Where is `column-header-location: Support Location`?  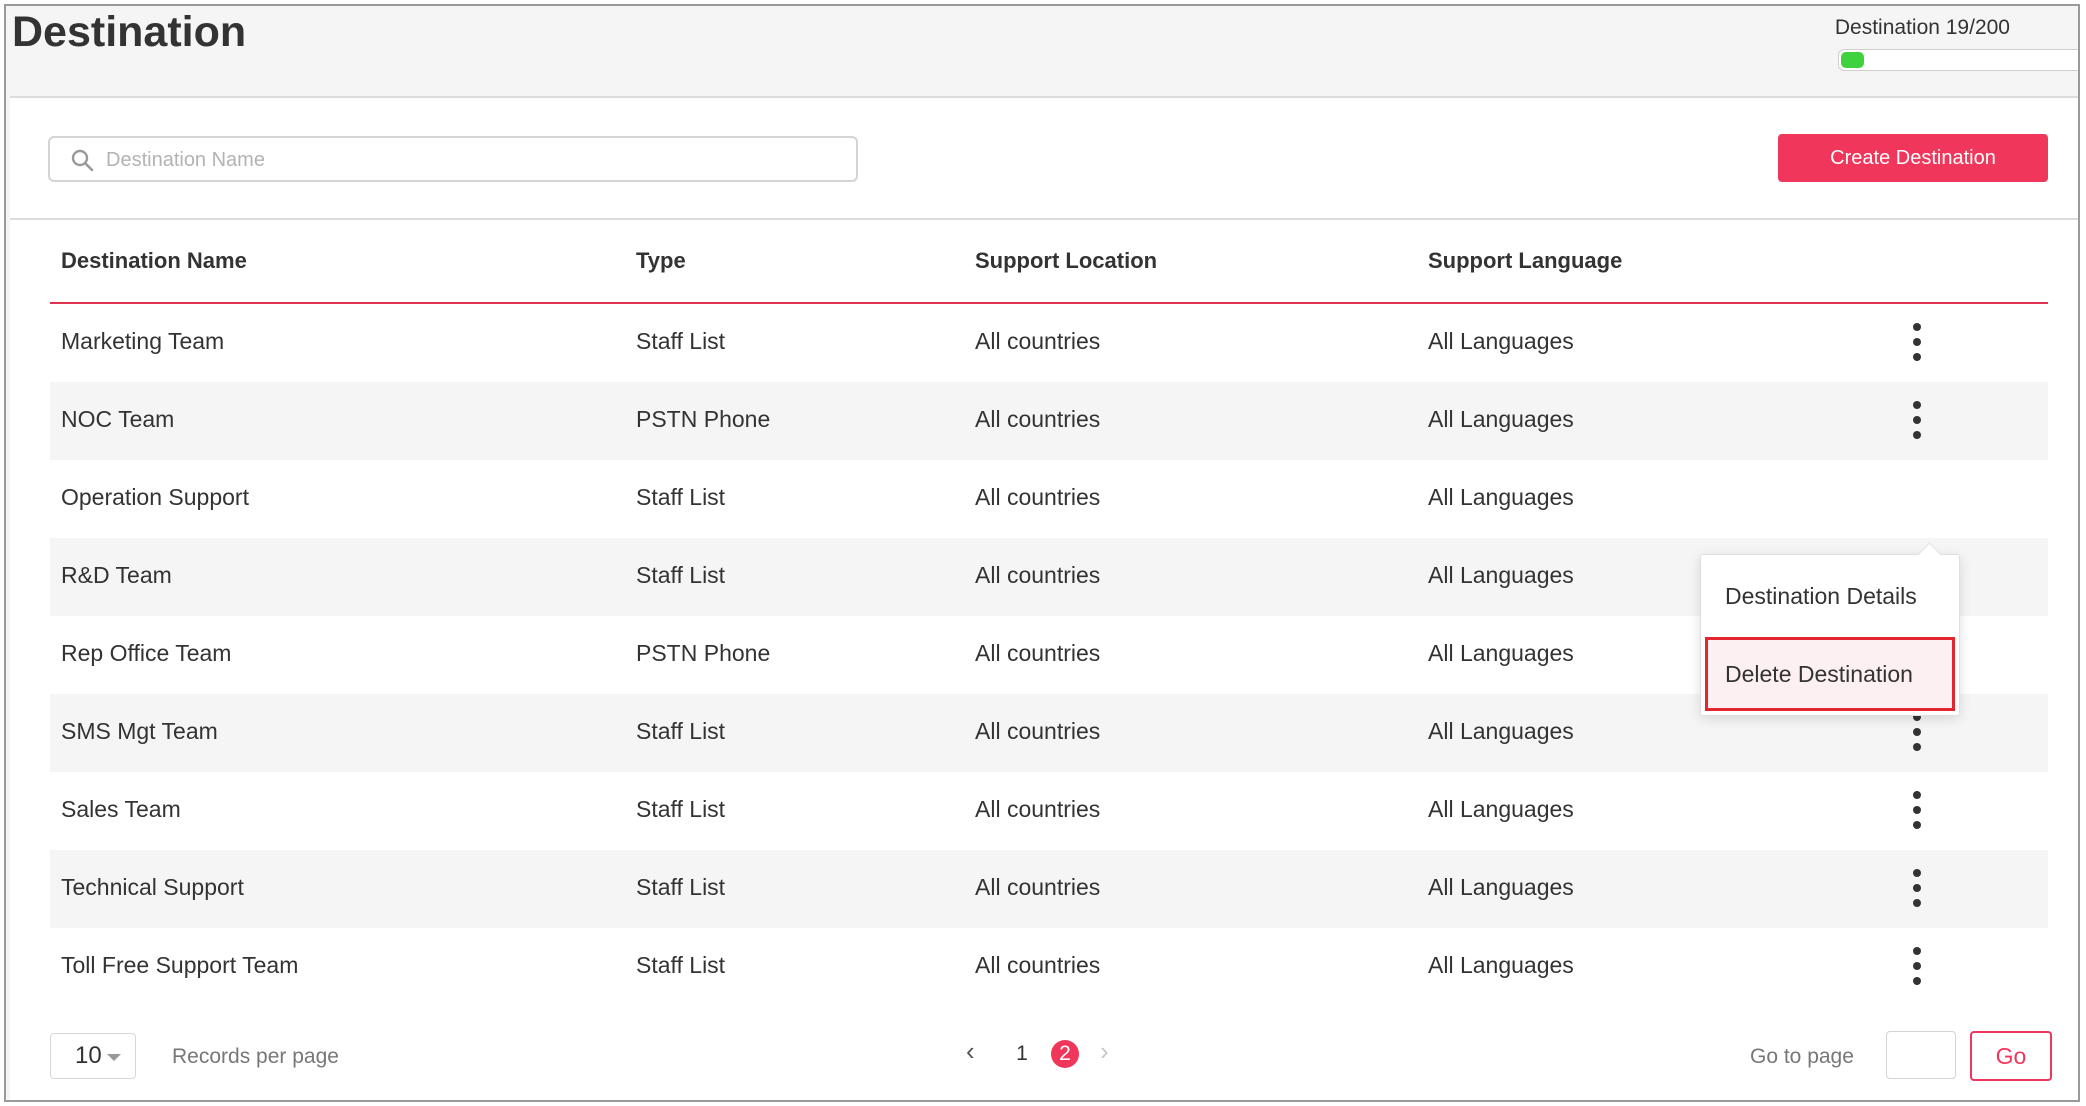
column-header-location: Support Location is located at coordinates (1066, 260).